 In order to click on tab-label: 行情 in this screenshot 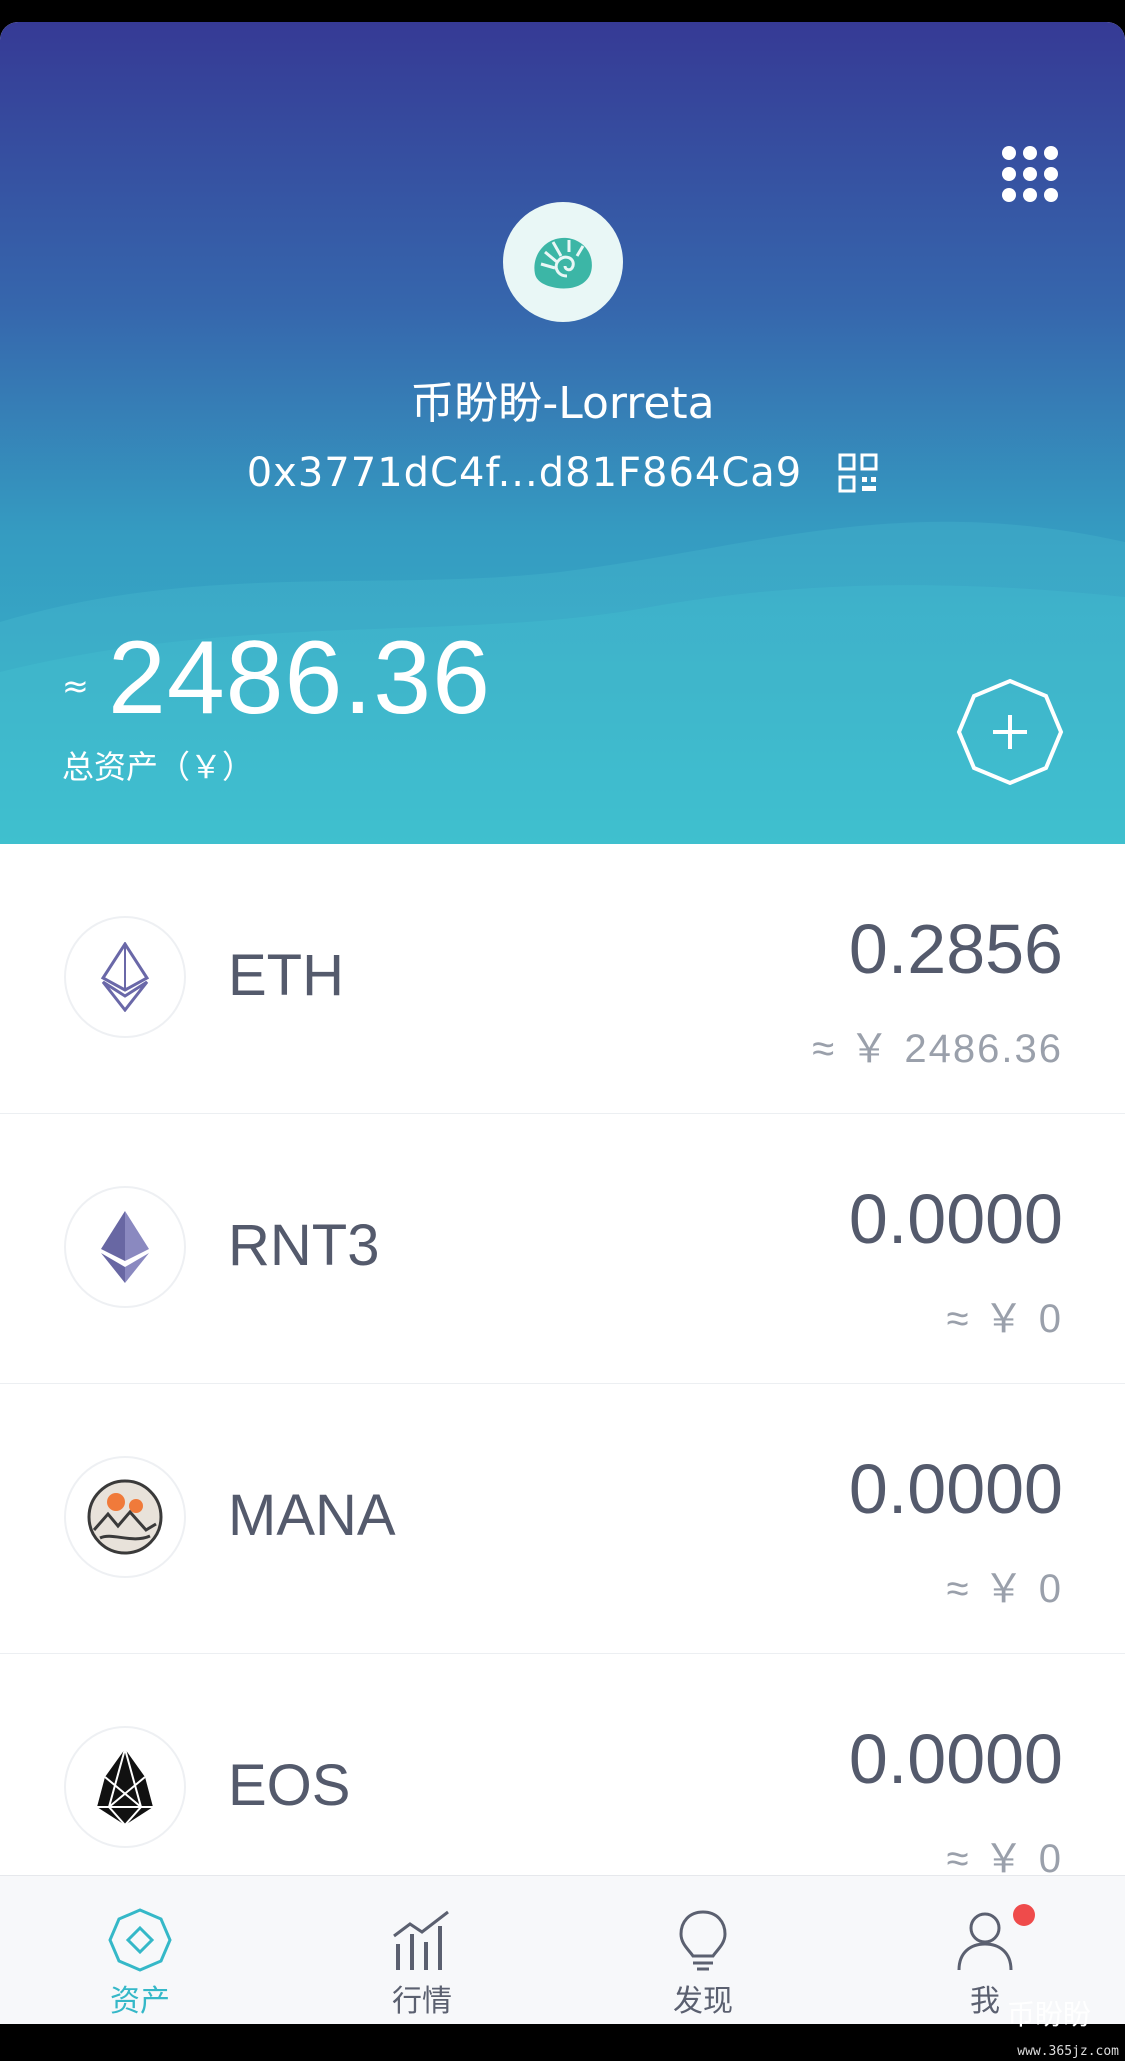, I will do `click(422, 2001)`.